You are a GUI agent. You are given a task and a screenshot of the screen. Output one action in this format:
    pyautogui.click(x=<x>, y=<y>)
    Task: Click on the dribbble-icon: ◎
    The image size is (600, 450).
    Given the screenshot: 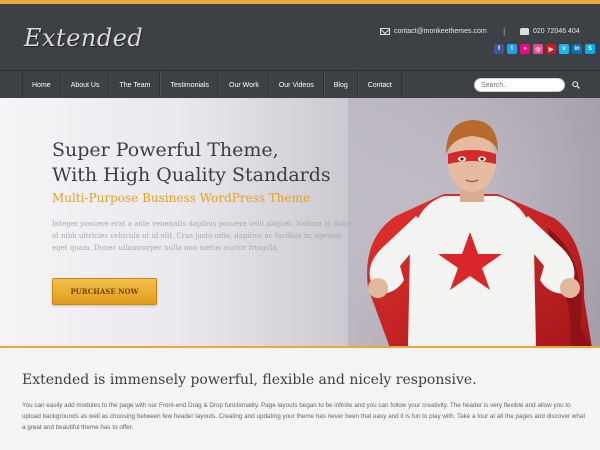 What is the action you would take?
    pyautogui.click(x=538, y=49)
    